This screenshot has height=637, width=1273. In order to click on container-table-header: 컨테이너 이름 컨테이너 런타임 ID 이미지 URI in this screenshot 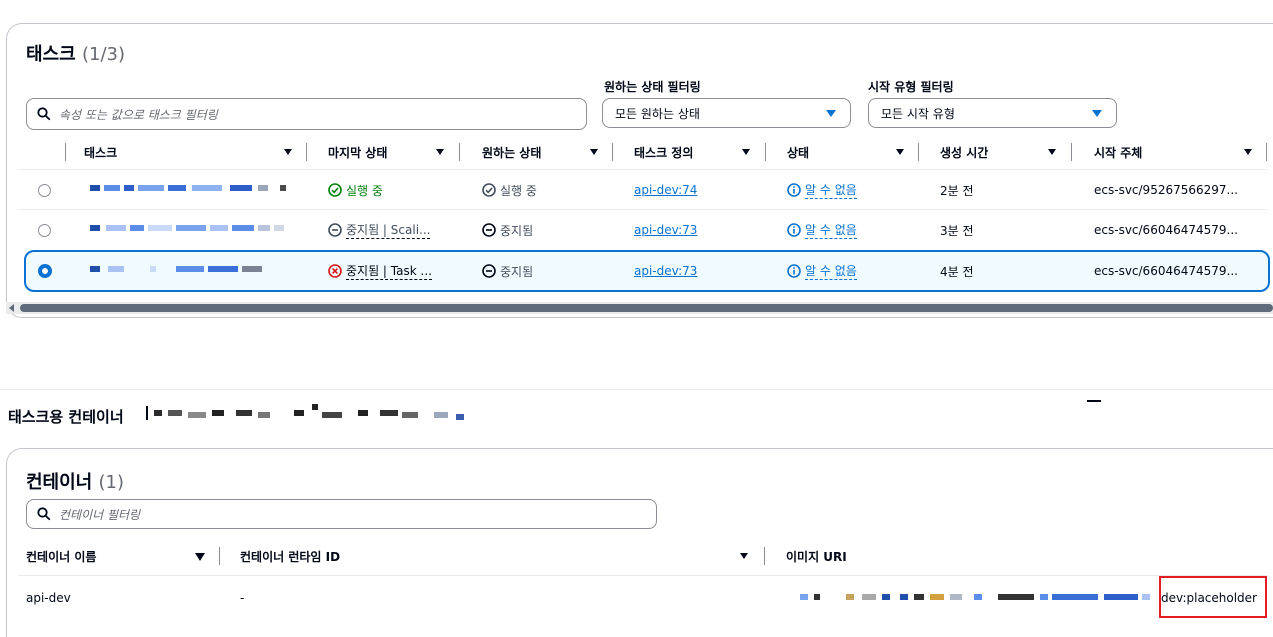, I will do `click(636, 556)`.